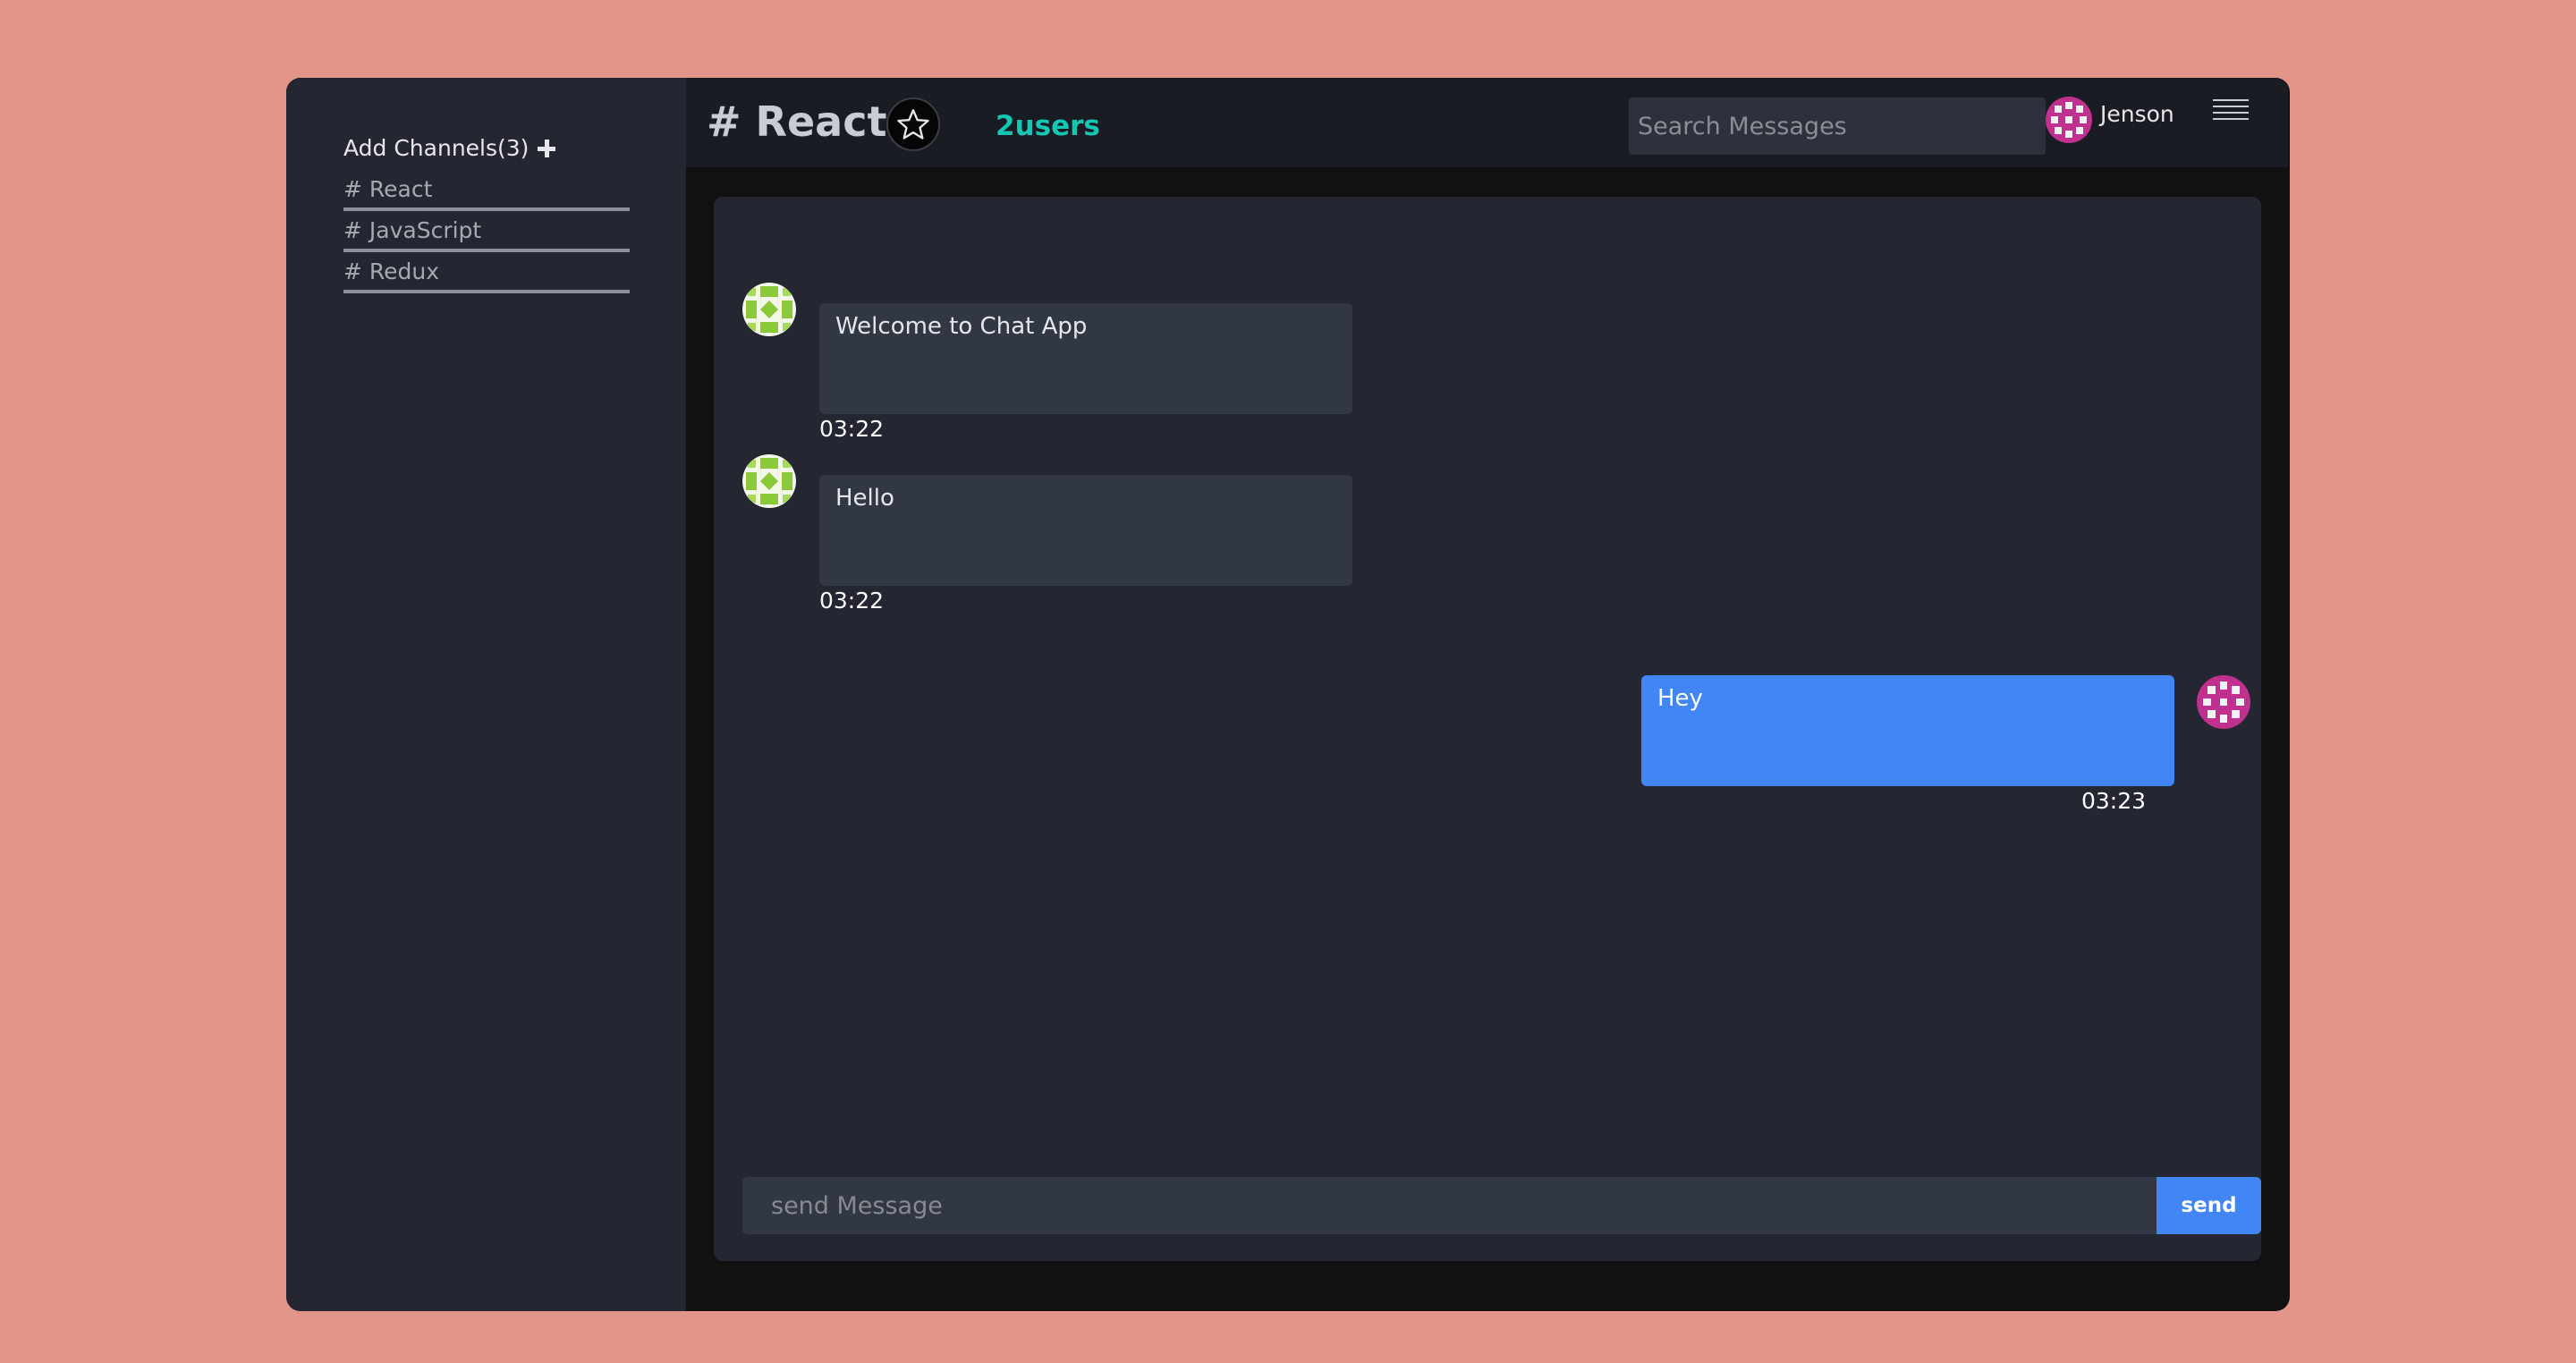  Describe the element at coordinates (2137, 114) in the screenshot. I see `current-username: Jenson` at that location.